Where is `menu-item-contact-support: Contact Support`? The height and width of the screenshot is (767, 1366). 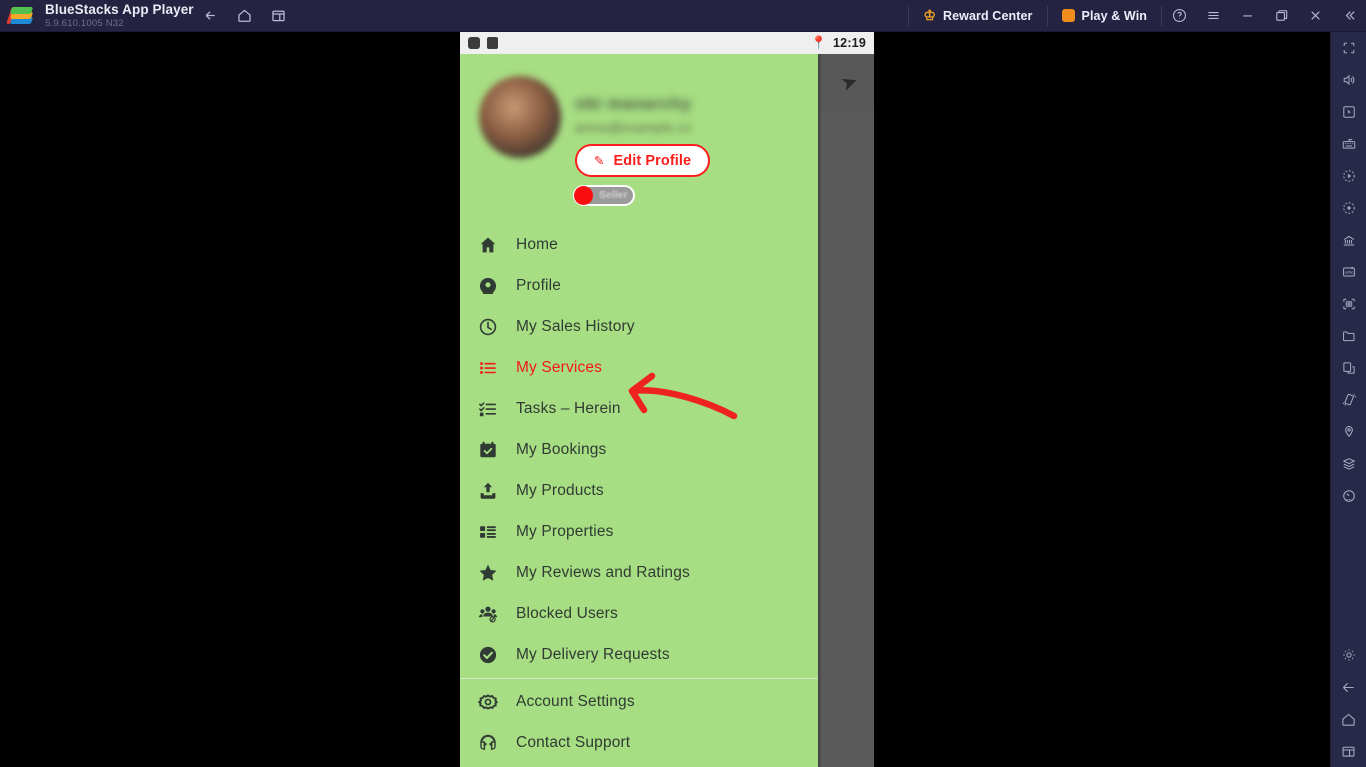
menu-item-contact-support: Contact Support is located at coordinates (639, 742).